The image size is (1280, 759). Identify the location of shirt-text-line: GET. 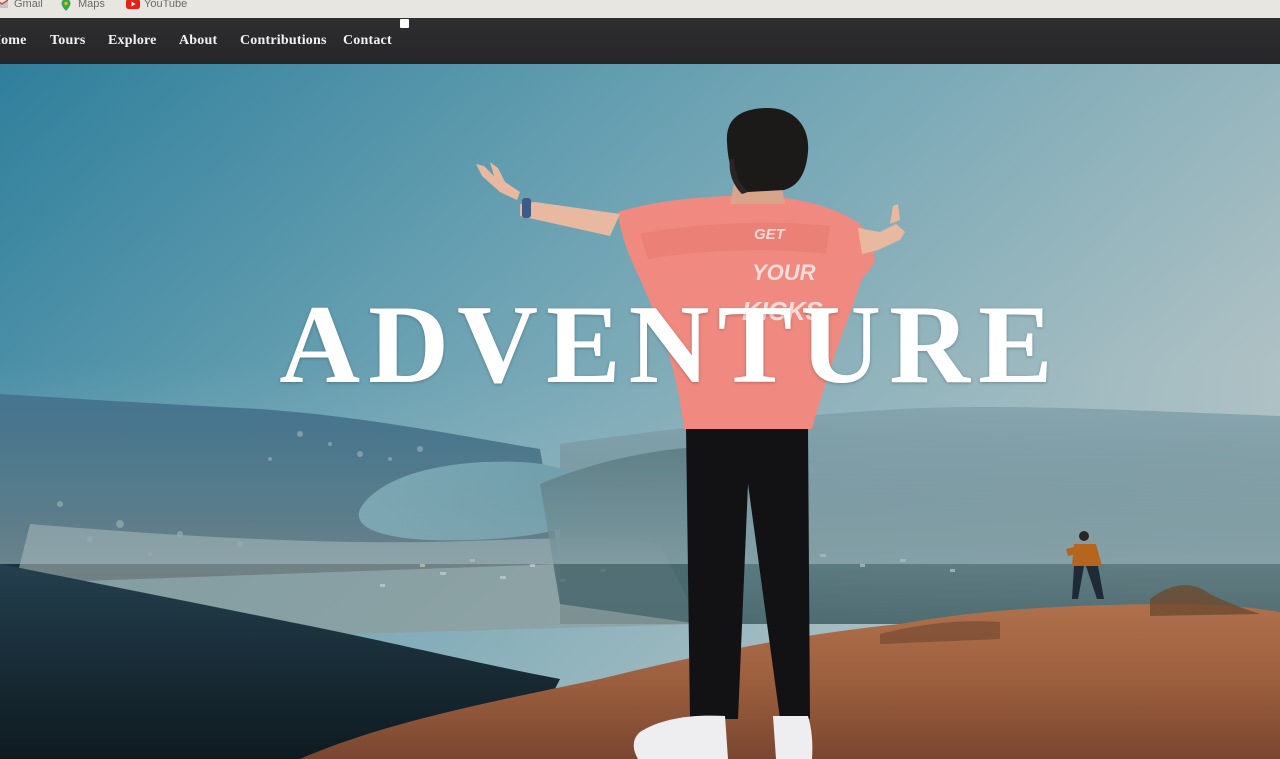
(770, 234).